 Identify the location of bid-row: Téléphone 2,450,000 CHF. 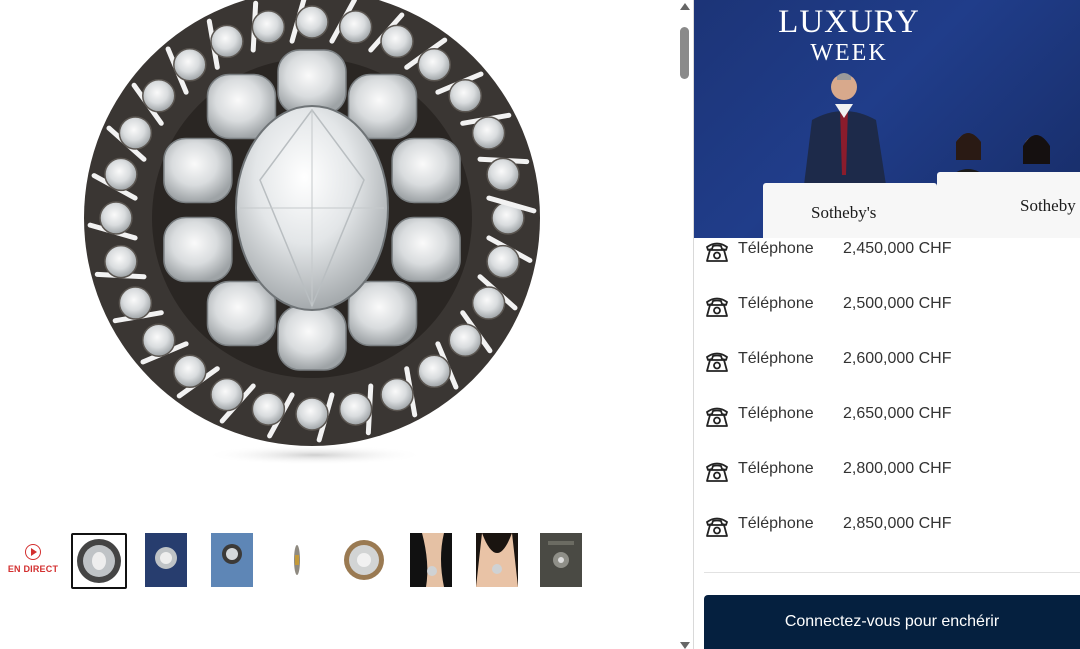
(892, 252).